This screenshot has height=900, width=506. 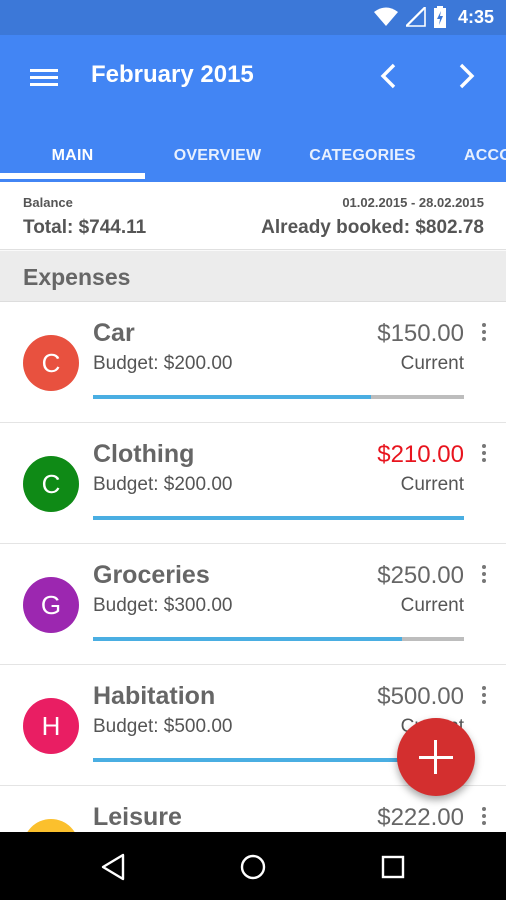 What do you see at coordinates (420, 817) in the screenshot?
I see `category-amount: $222.00` at bounding box center [420, 817].